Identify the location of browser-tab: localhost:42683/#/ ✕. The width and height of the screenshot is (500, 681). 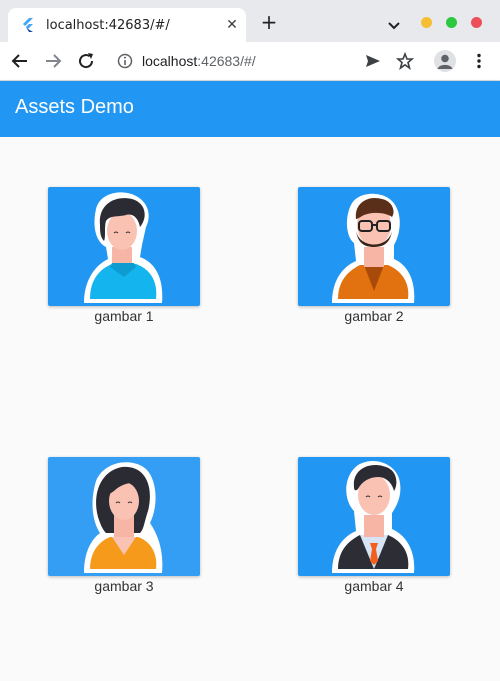
(127, 25).